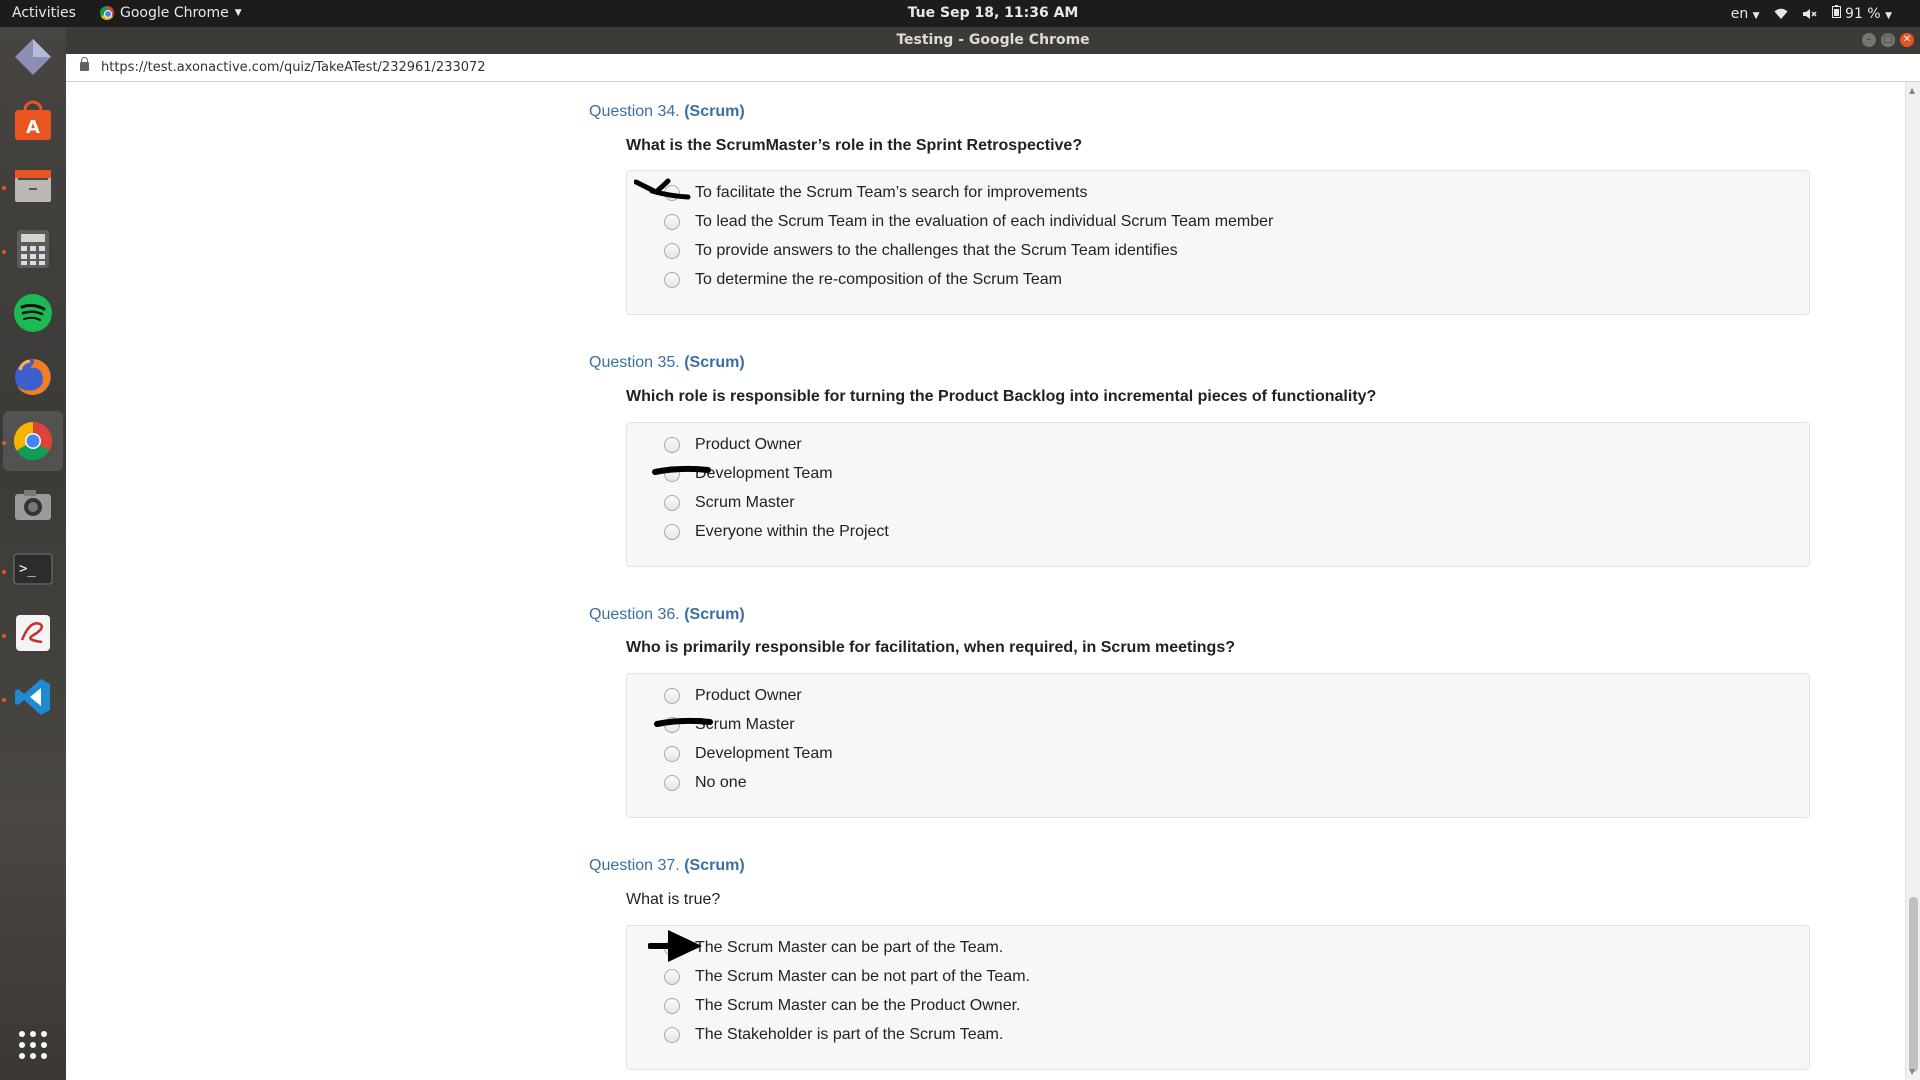  What do you see at coordinates (33, 377) in the screenshot?
I see `firefox-icon` at bounding box center [33, 377].